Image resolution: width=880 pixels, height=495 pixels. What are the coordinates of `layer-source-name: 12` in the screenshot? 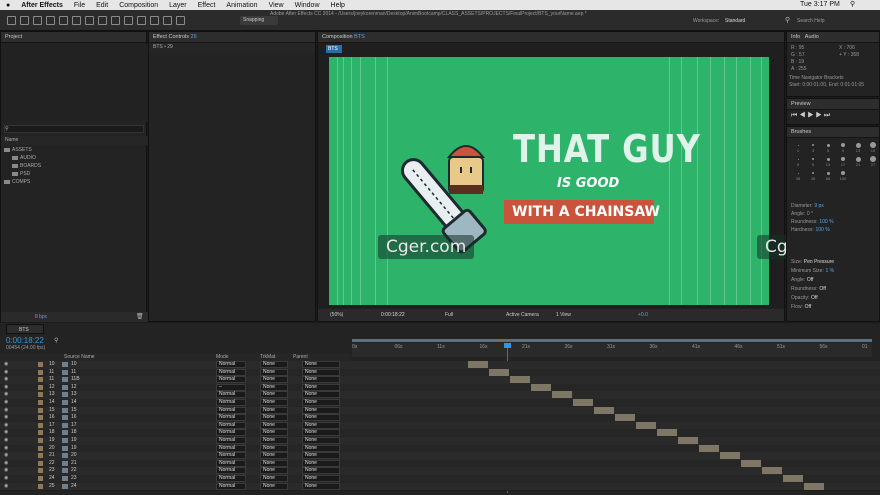 It's located at (74, 387).